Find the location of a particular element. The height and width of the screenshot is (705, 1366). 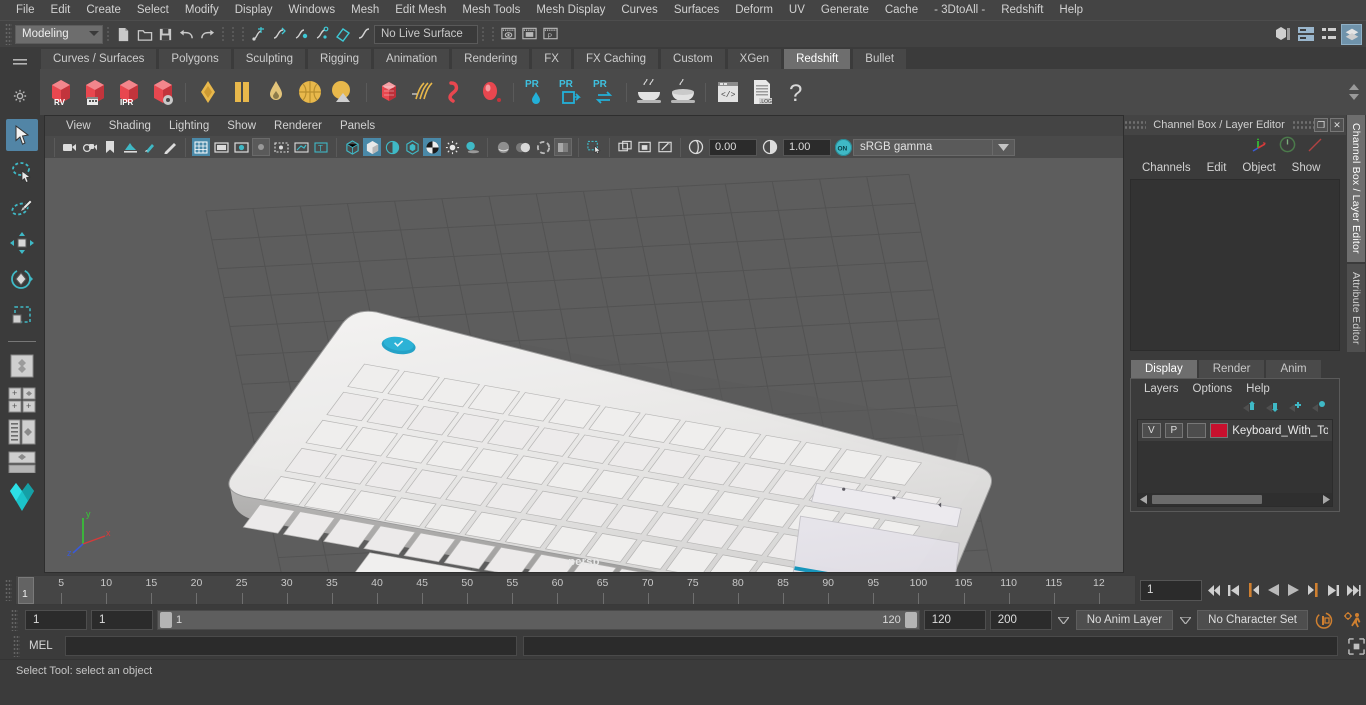

shelf-button-redshift-sprite is located at coordinates (491, 92).